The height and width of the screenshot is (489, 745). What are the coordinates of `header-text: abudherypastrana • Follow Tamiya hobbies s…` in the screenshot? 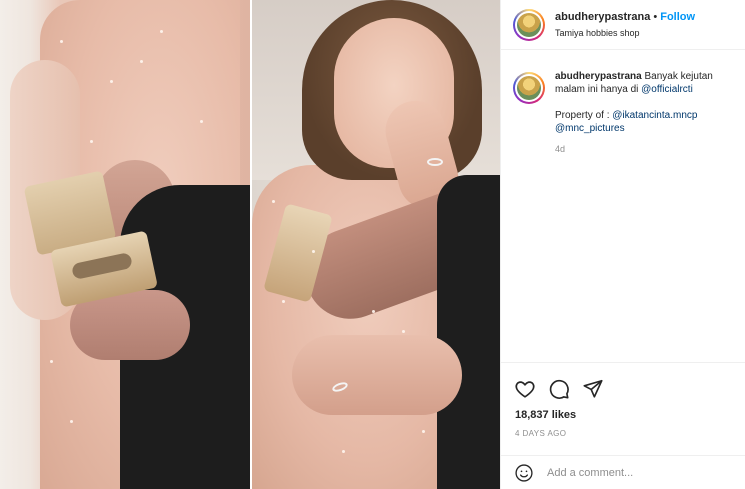 It's located at (625, 25).